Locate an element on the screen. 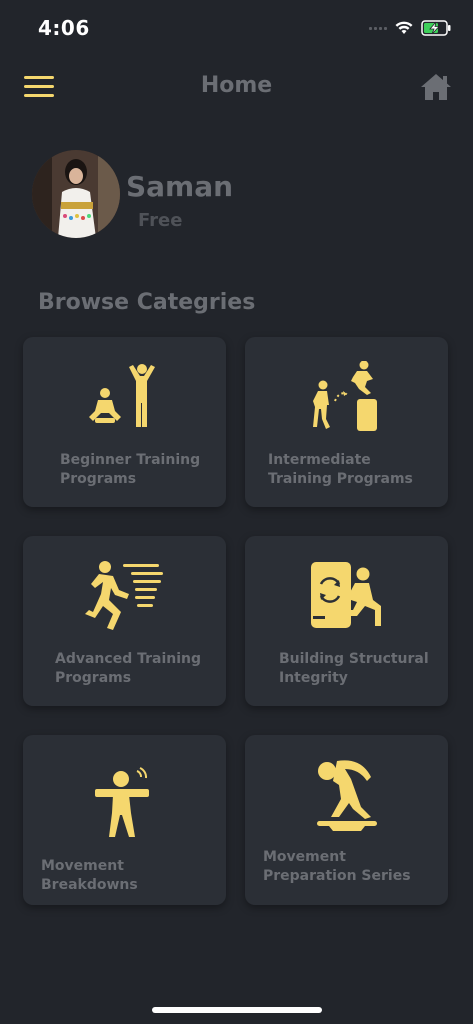 The width and height of the screenshot is (473, 1024). category-card-intermediate: Intermediate Training Programs is located at coordinates (346, 422).